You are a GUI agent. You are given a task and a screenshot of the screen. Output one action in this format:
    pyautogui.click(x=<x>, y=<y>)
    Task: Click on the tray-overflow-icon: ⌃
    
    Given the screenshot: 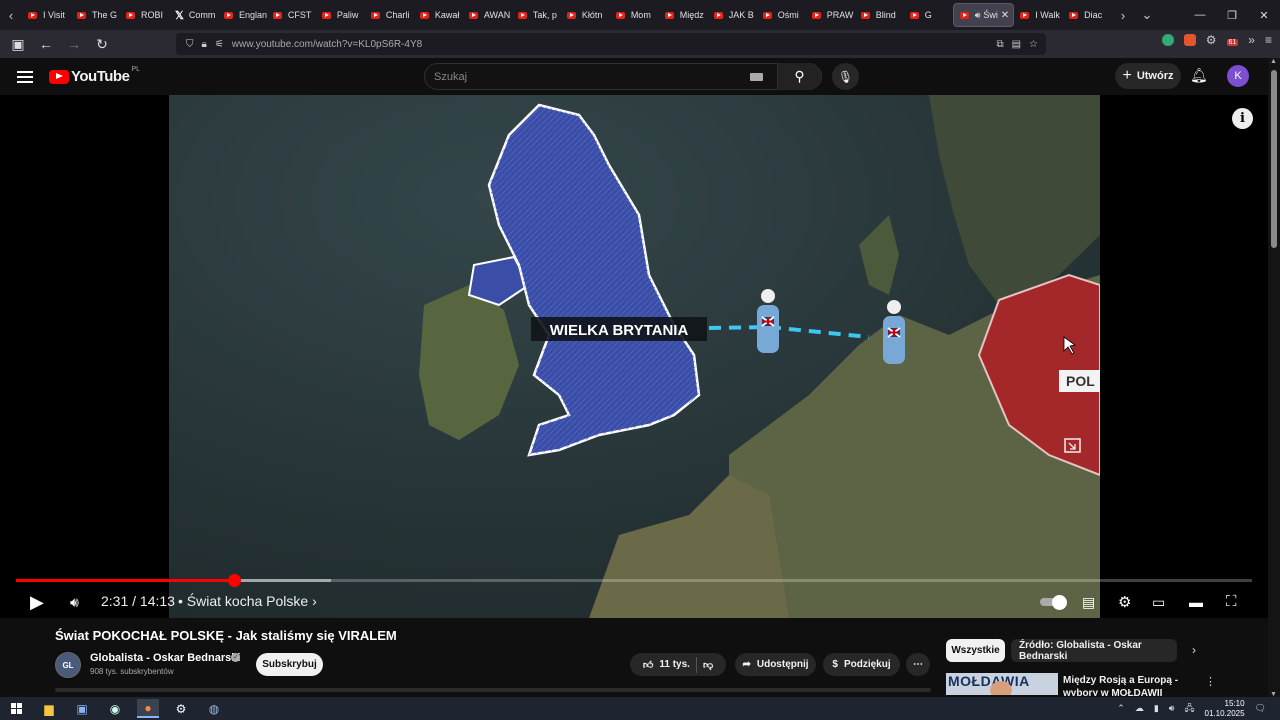 What is the action you would take?
    pyautogui.click(x=1121, y=708)
    